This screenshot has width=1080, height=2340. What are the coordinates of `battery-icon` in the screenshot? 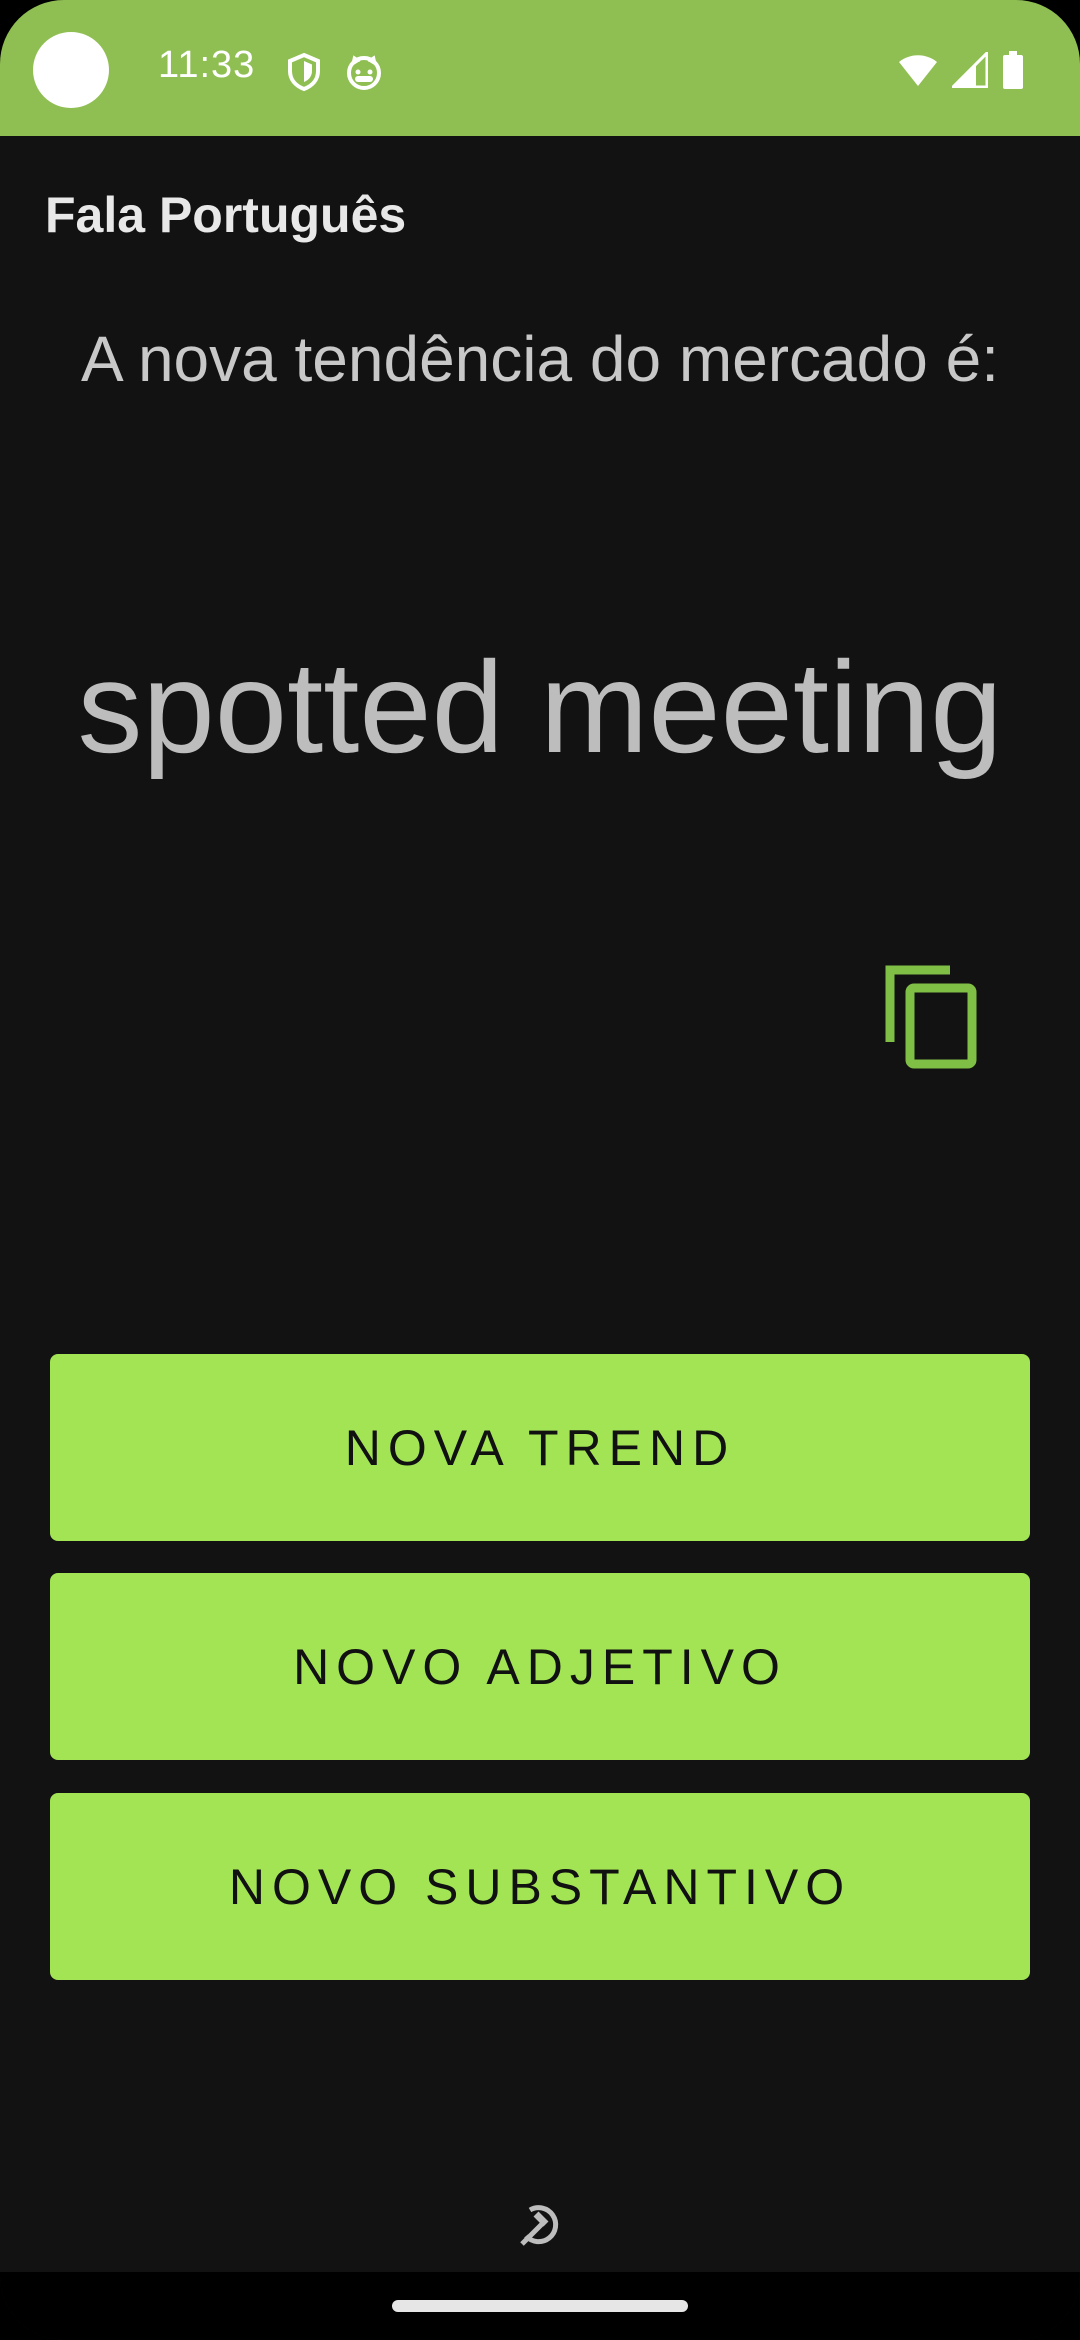 It's located at (1013, 72).